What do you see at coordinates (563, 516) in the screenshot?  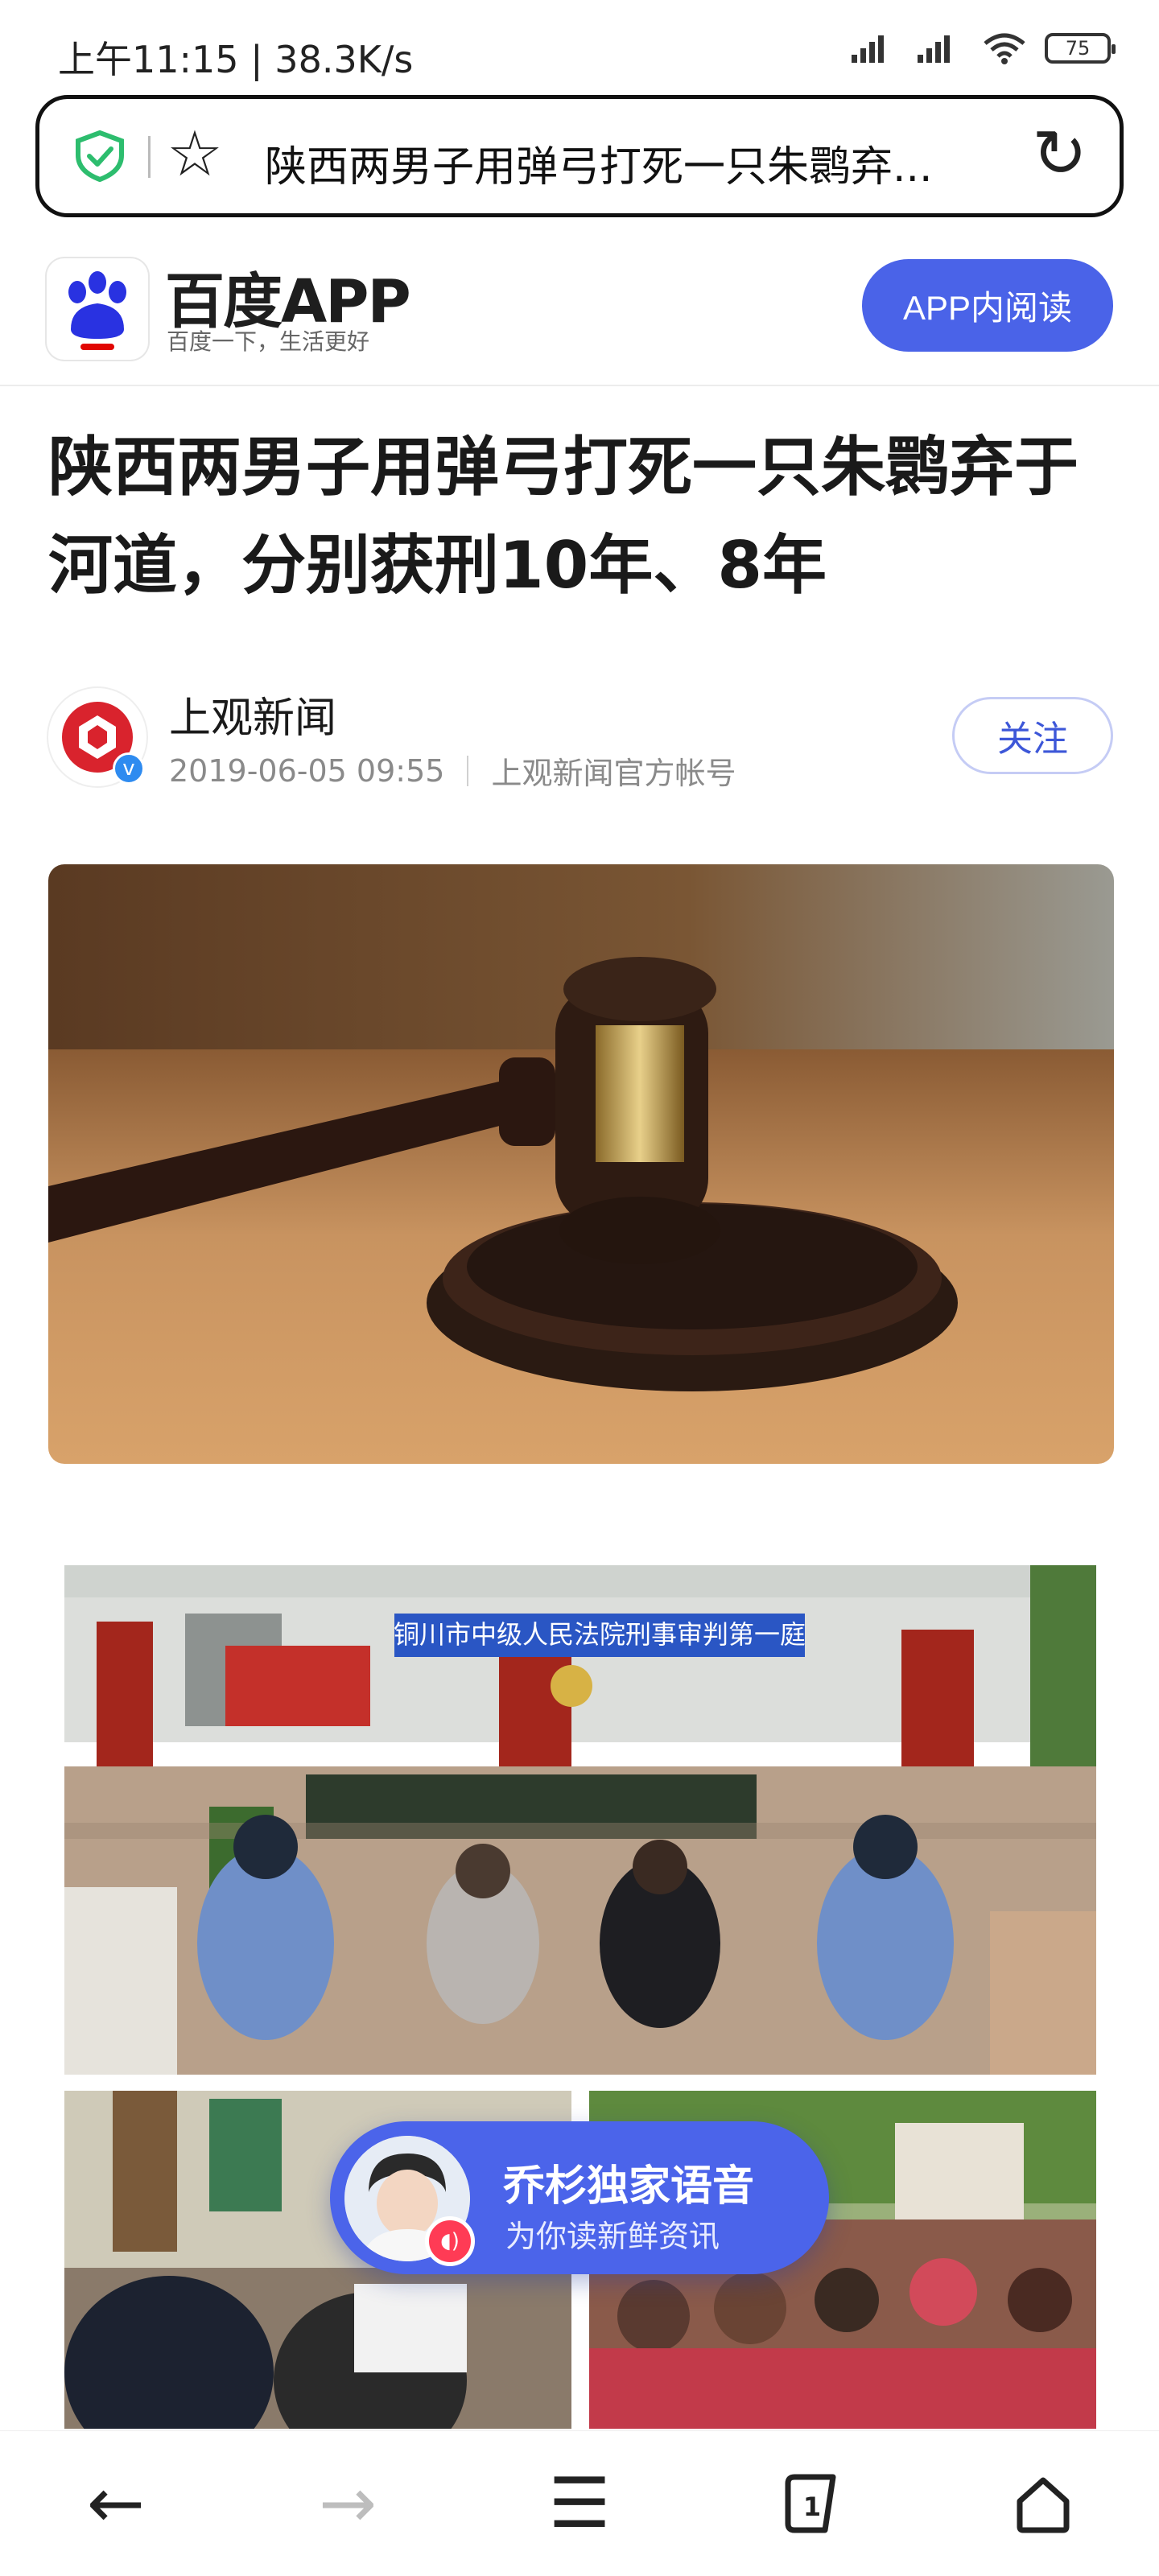 I see `article-title: 陕西两男子用弹弓打死一只朱鹮弃于河道，分别获刑10年、8年` at bounding box center [563, 516].